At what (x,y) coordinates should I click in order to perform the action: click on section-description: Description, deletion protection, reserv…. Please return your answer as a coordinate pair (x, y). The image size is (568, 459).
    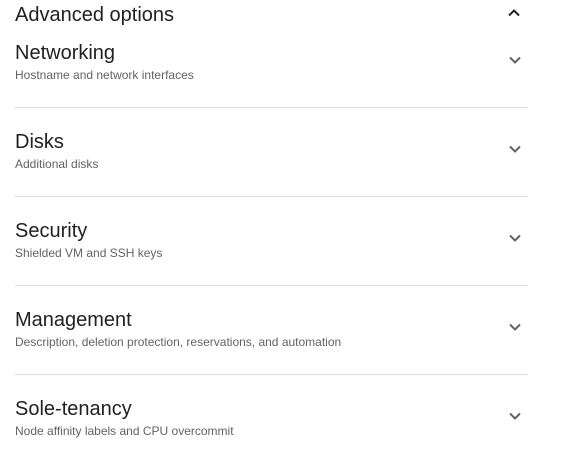
    Looking at the image, I should click on (178, 342).